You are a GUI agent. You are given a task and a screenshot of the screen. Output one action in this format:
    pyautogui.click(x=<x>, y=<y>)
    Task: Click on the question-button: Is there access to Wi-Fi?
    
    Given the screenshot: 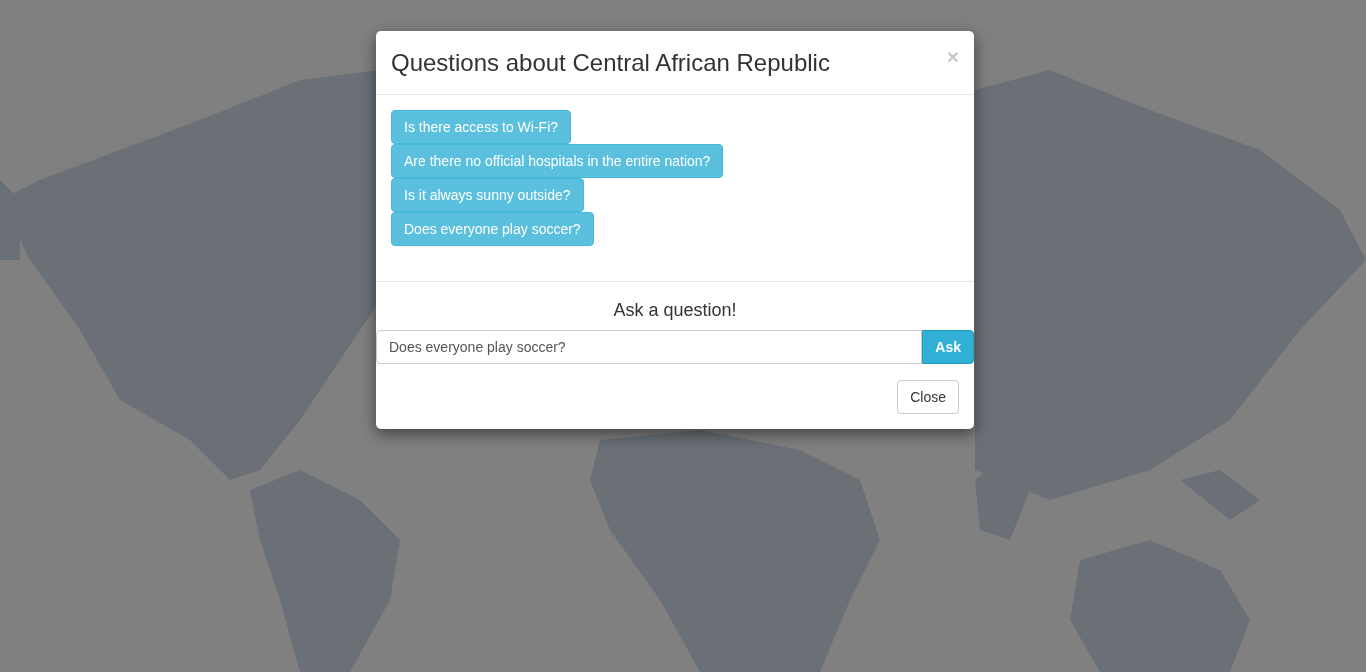 What is the action you would take?
    pyautogui.click(x=481, y=127)
    